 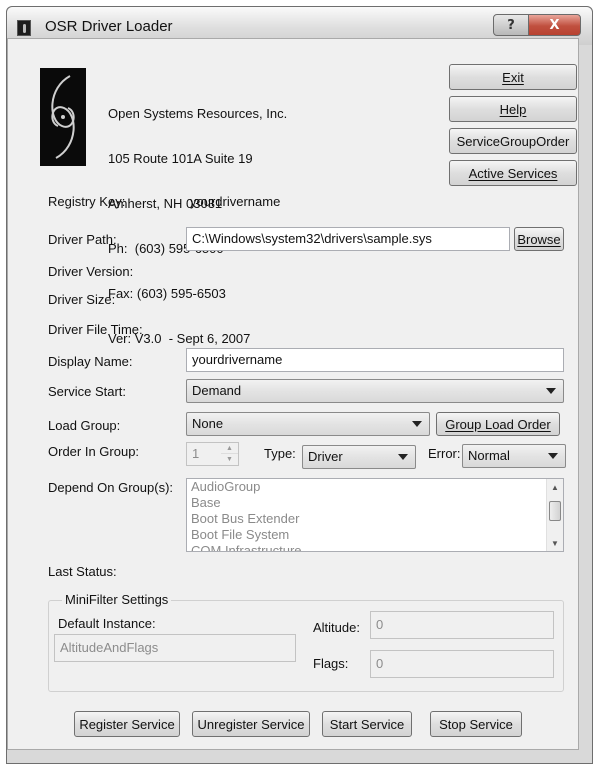 What do you see at coordinates (375, 547) in the screenshot?
I see `list-item: COM Infrastructure` at bounding box center [375, 547].